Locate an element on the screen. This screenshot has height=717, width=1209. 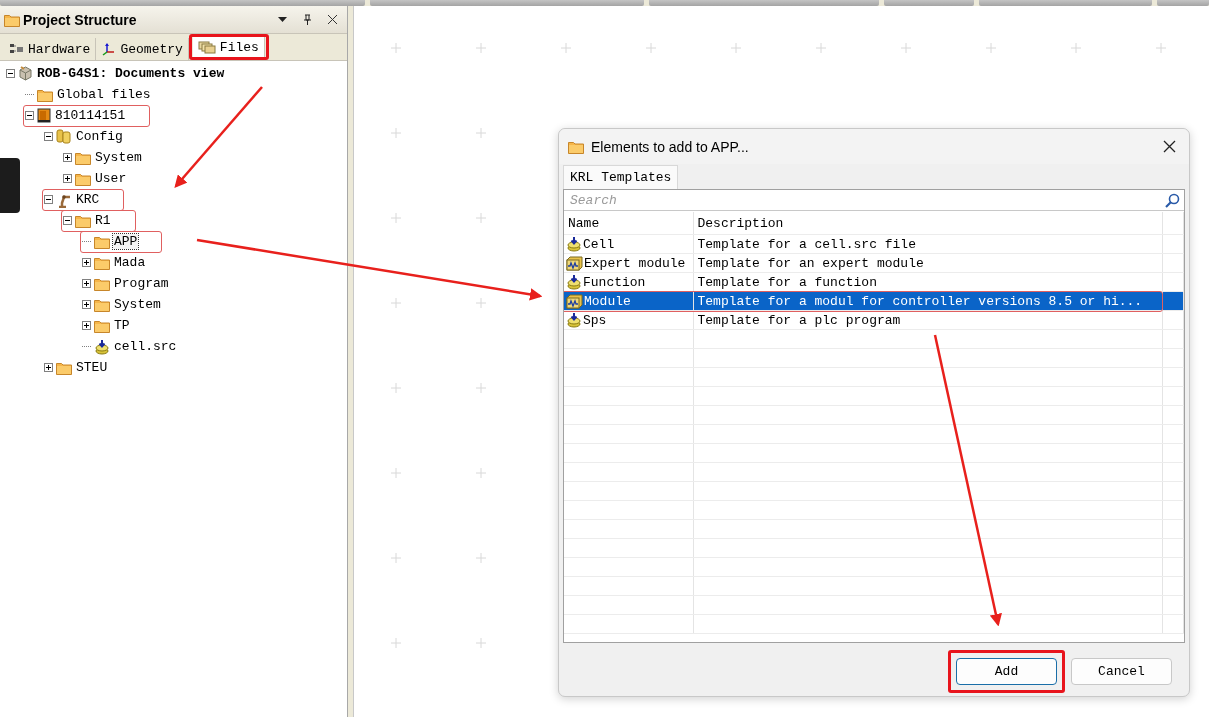
panel-tab: Hardware is located at coordinates (50, 49).